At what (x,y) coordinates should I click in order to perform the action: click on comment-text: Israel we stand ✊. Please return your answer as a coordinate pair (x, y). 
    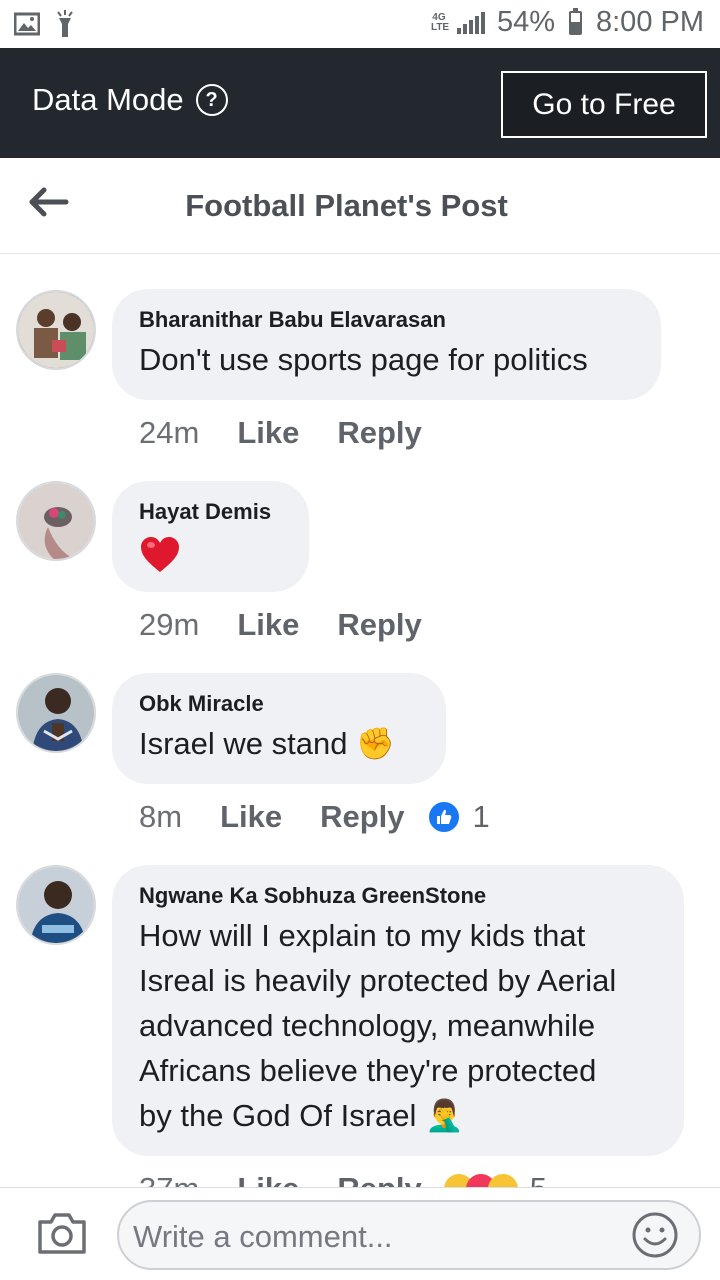
    Looking at the image, I should click on (267, 743).